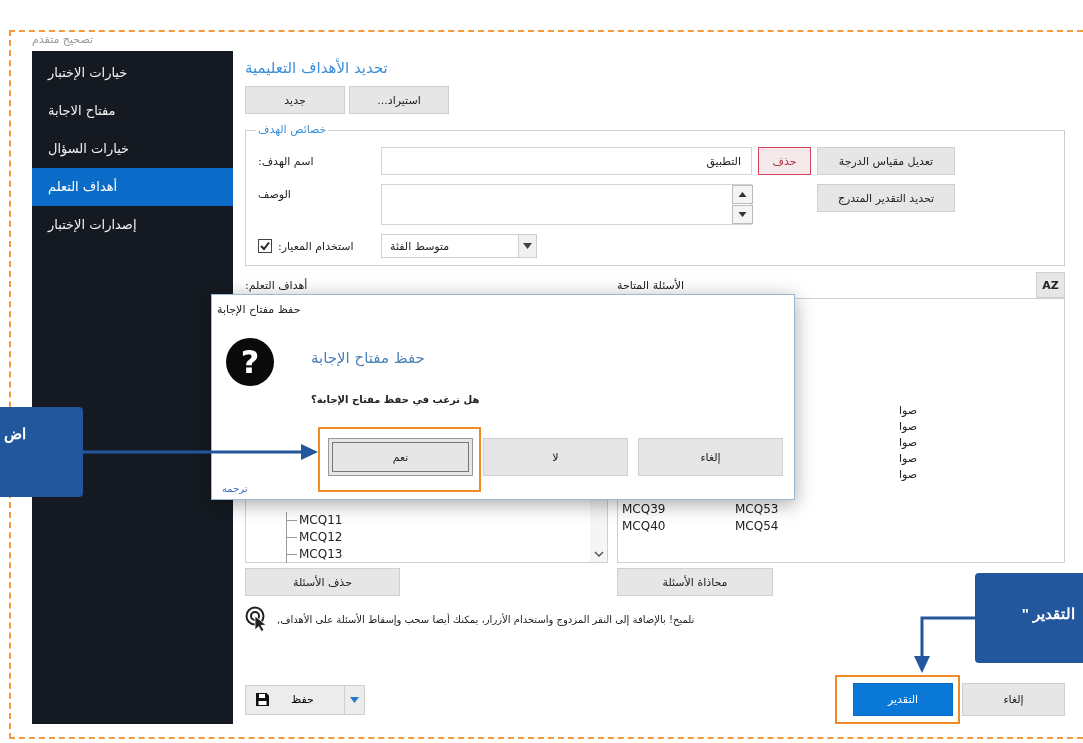 This screenshot has height=743, width=1083. I want to click on dialog-message: هل ترغب في حفظ مفتاح الإجابة؟, so click(395, 400).